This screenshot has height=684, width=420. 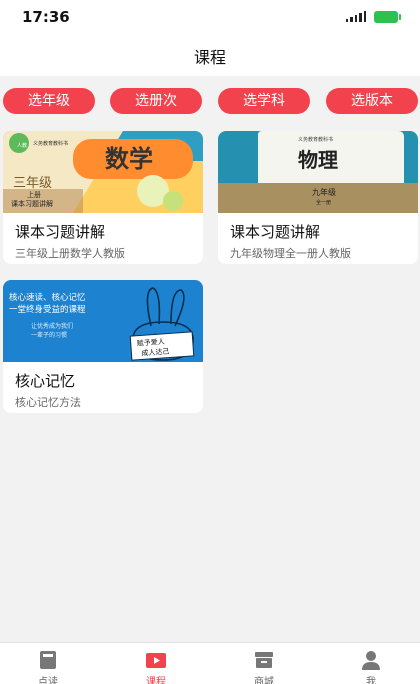 I want to click on course-card: 义务教育教科书 物理 九年级 全一册 课本习题讲解 九年级物理全一册人教版, so click(x=318, y=197).